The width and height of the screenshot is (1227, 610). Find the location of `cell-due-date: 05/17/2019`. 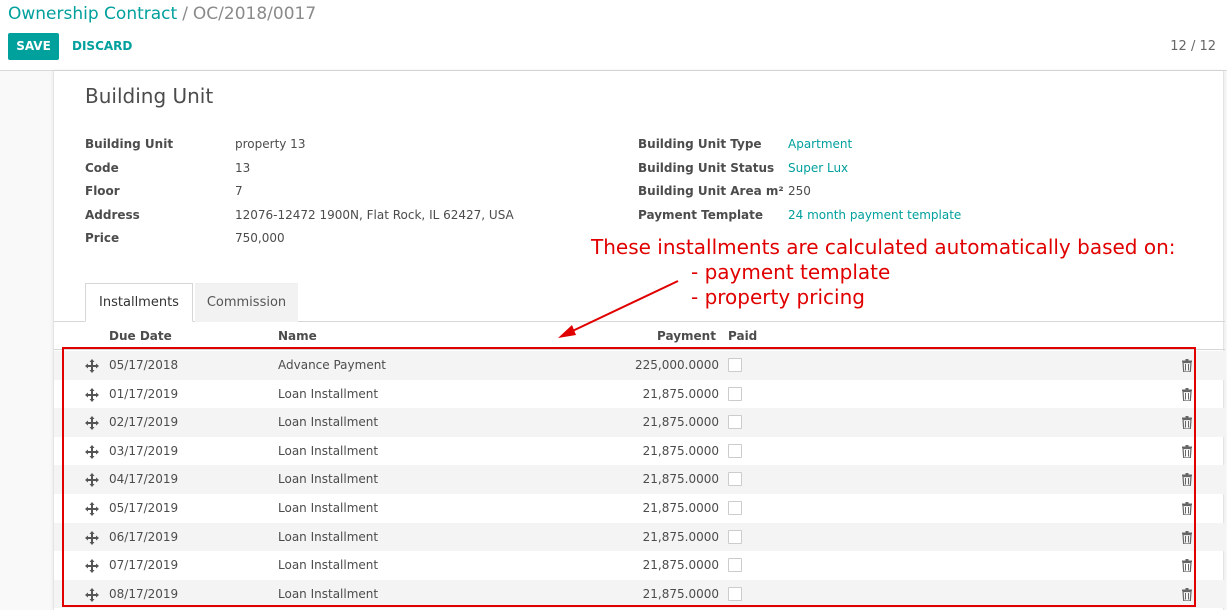

cell-due-date: 05/17/2019 is located at coordinates (144, 507).